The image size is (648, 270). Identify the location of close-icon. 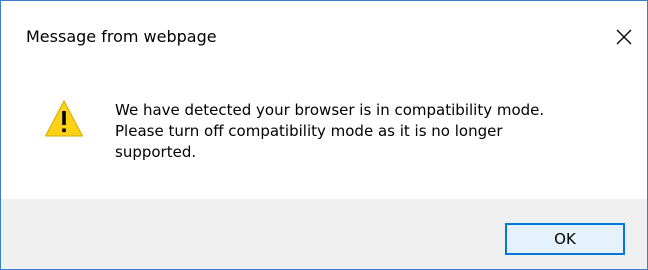
(624, 37).